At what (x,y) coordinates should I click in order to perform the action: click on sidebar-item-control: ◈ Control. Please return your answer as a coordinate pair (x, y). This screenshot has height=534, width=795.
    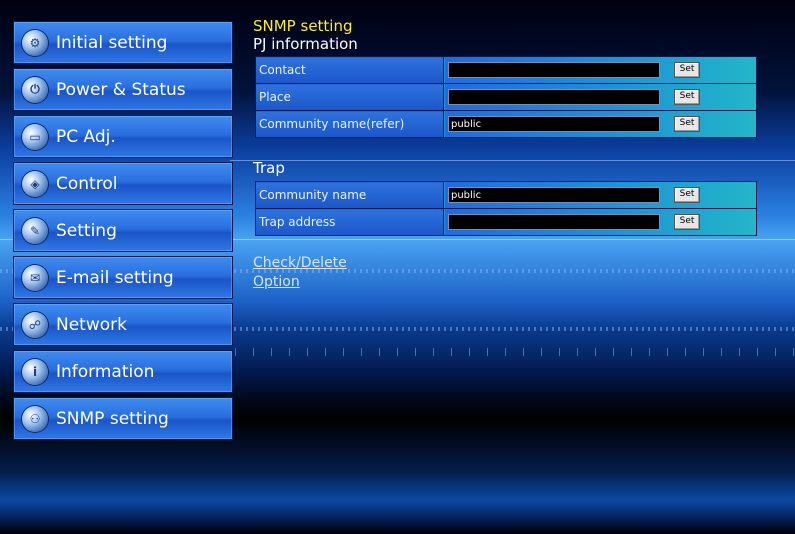
    Looking at the image, I should click on (123, 183).